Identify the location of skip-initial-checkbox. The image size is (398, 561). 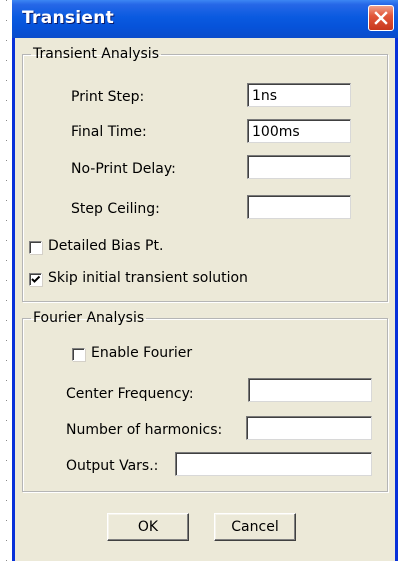
(35, 279).